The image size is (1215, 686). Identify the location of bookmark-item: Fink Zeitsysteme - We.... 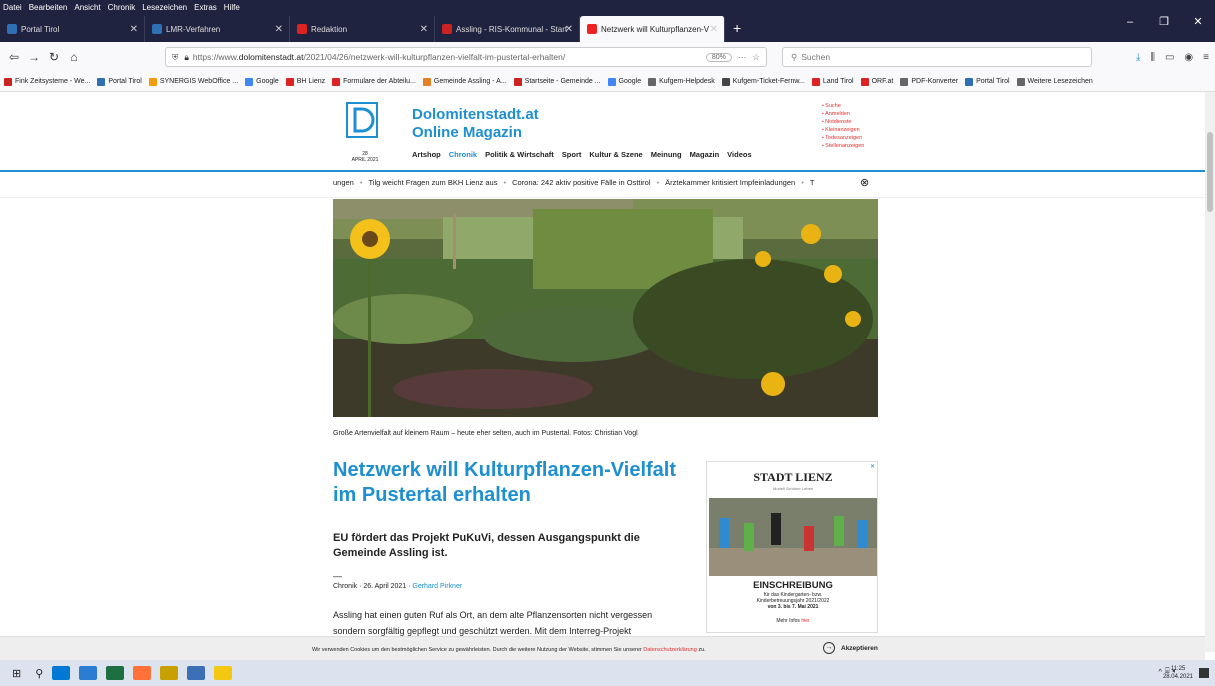
(47, 81).